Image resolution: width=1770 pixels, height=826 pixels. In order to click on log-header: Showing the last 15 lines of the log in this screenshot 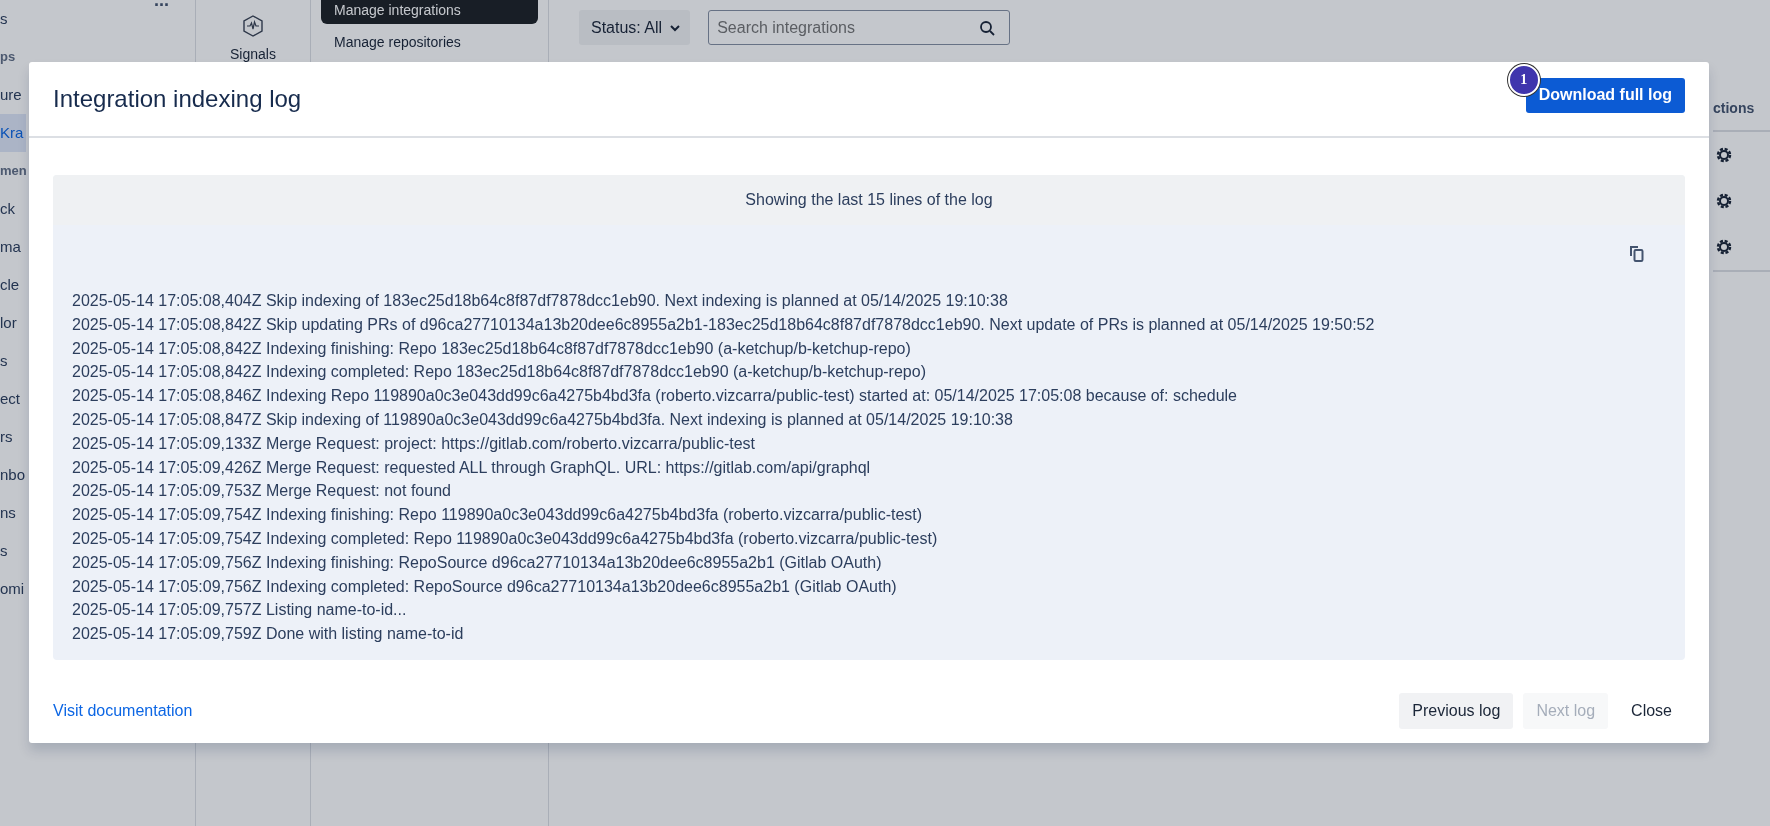, I will do `click(869, 200)`.